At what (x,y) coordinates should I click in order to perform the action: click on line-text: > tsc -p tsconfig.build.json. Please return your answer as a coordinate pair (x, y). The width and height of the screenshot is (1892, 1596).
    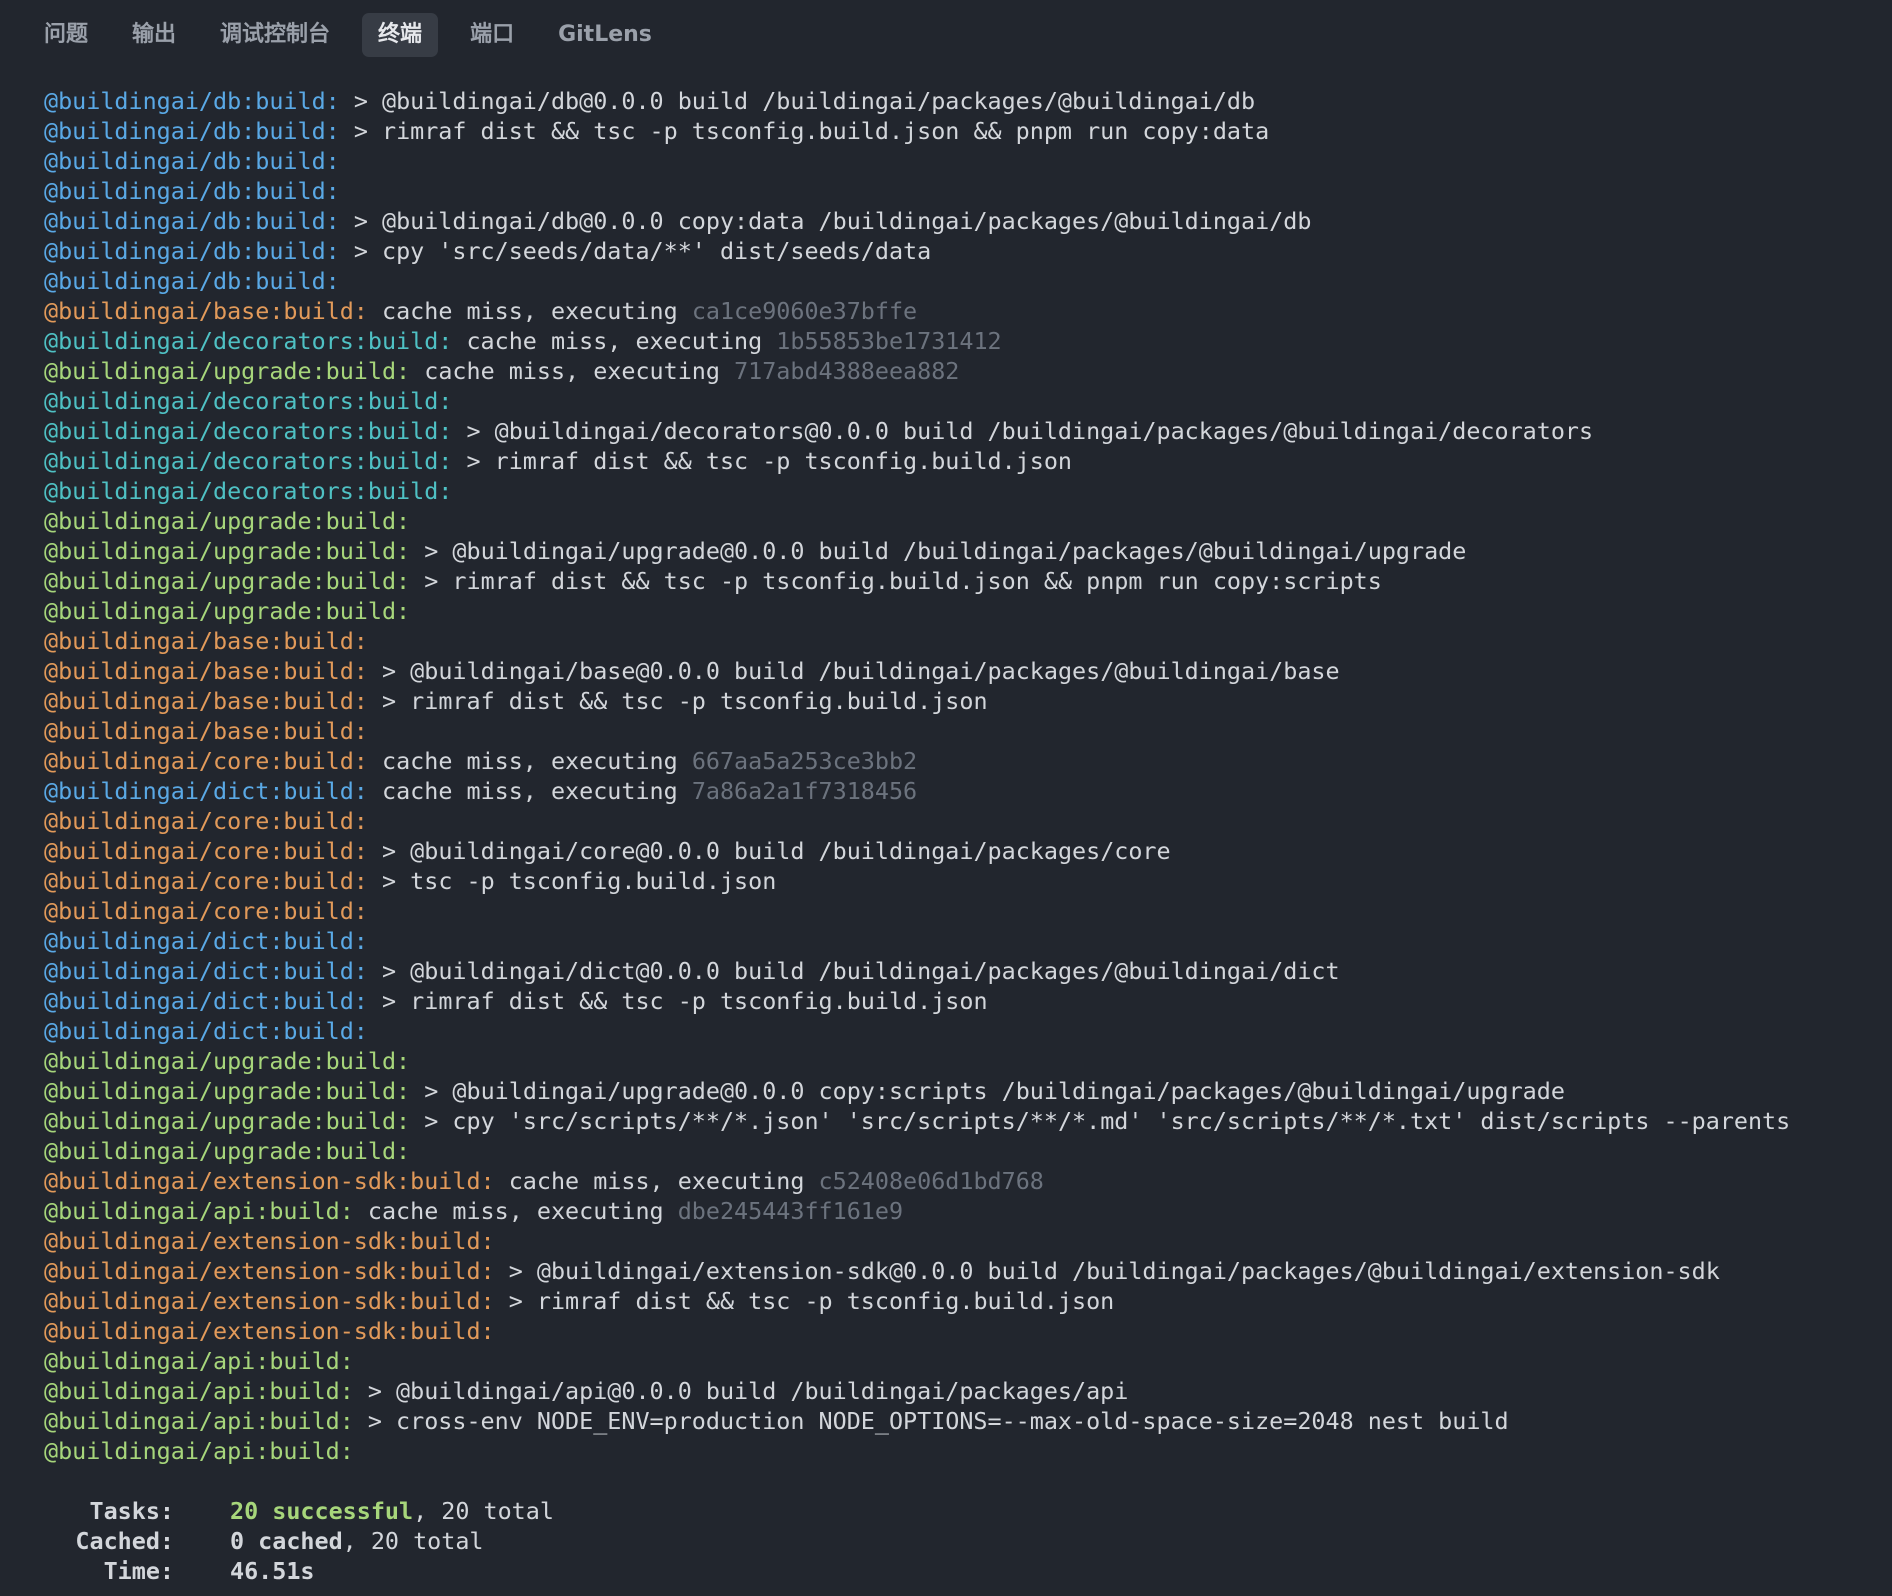
    Looking at the image, I should click on (572, 881).